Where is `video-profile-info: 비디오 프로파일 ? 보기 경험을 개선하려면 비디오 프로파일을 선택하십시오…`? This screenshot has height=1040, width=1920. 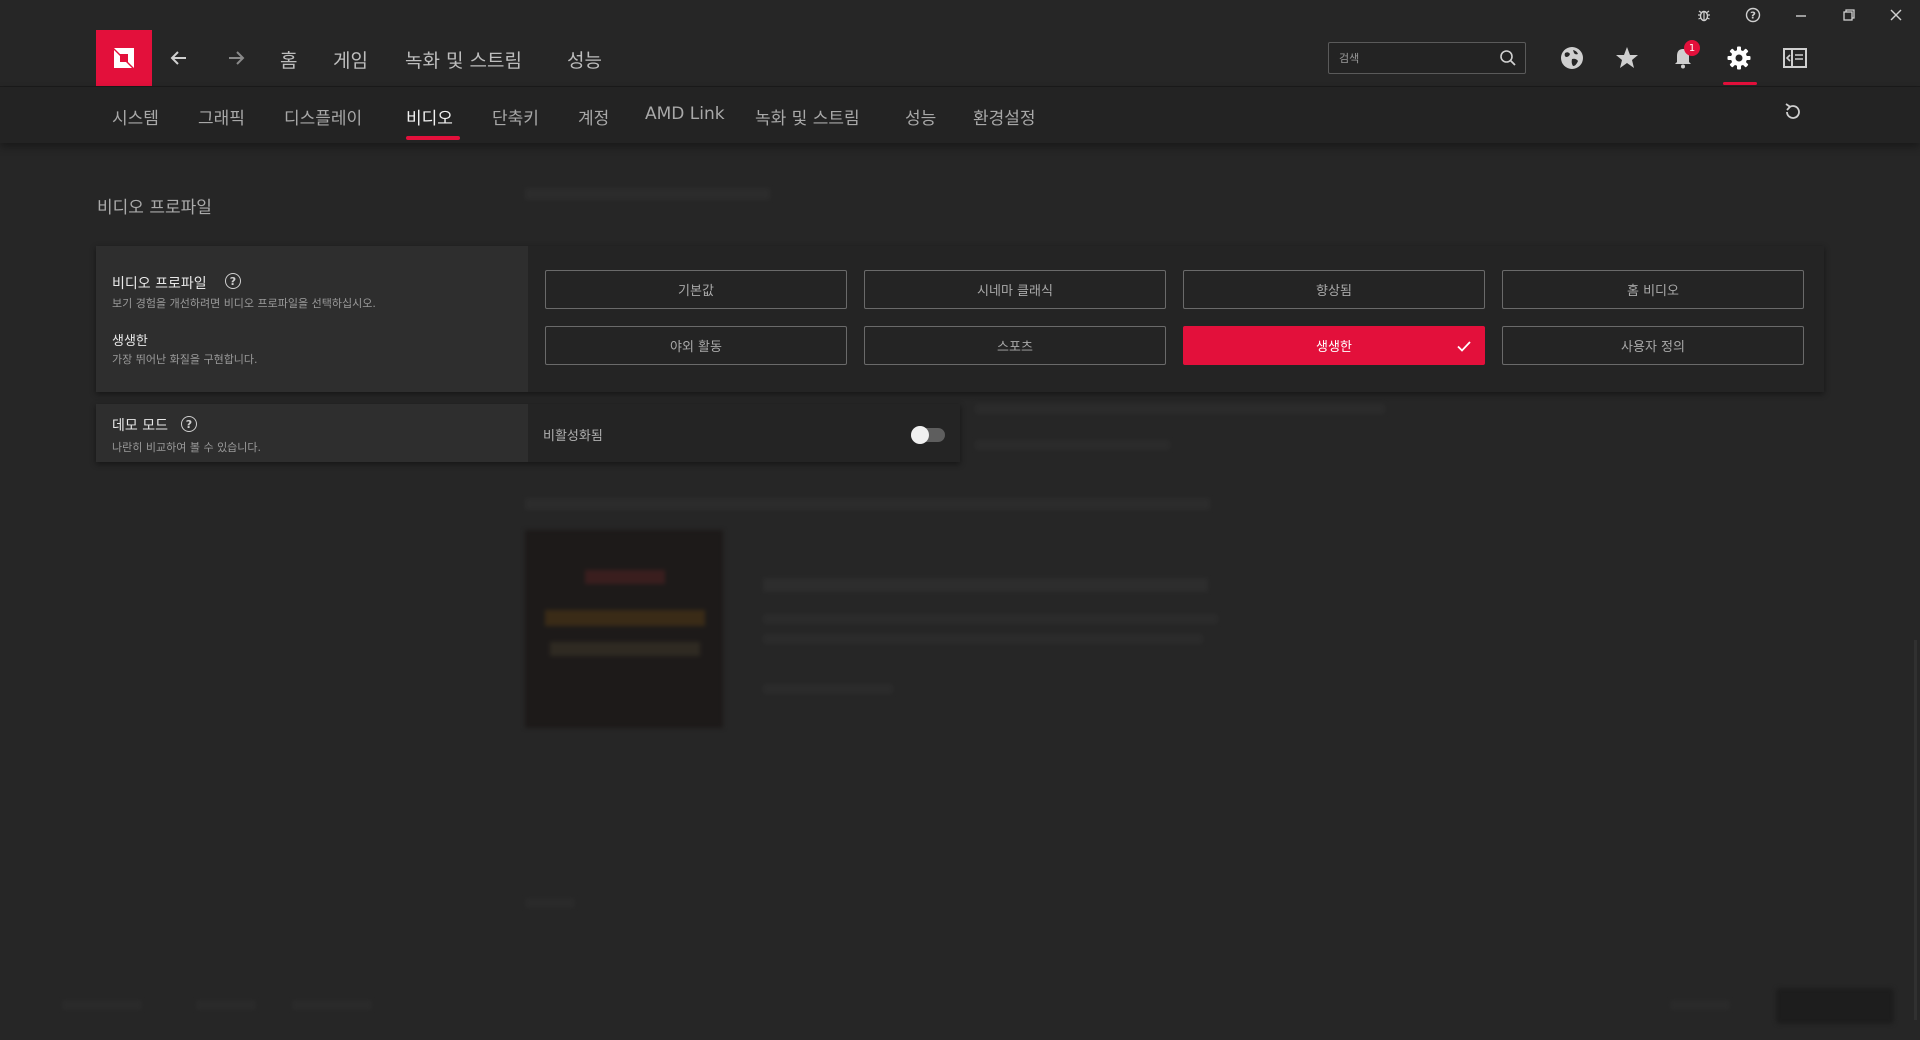 video-profile-info: 비디오 프로파일 ? 보기 경험을 개선하려면 비디오 프로파일을 선택하십시오… is located at coordinates (312, 319).